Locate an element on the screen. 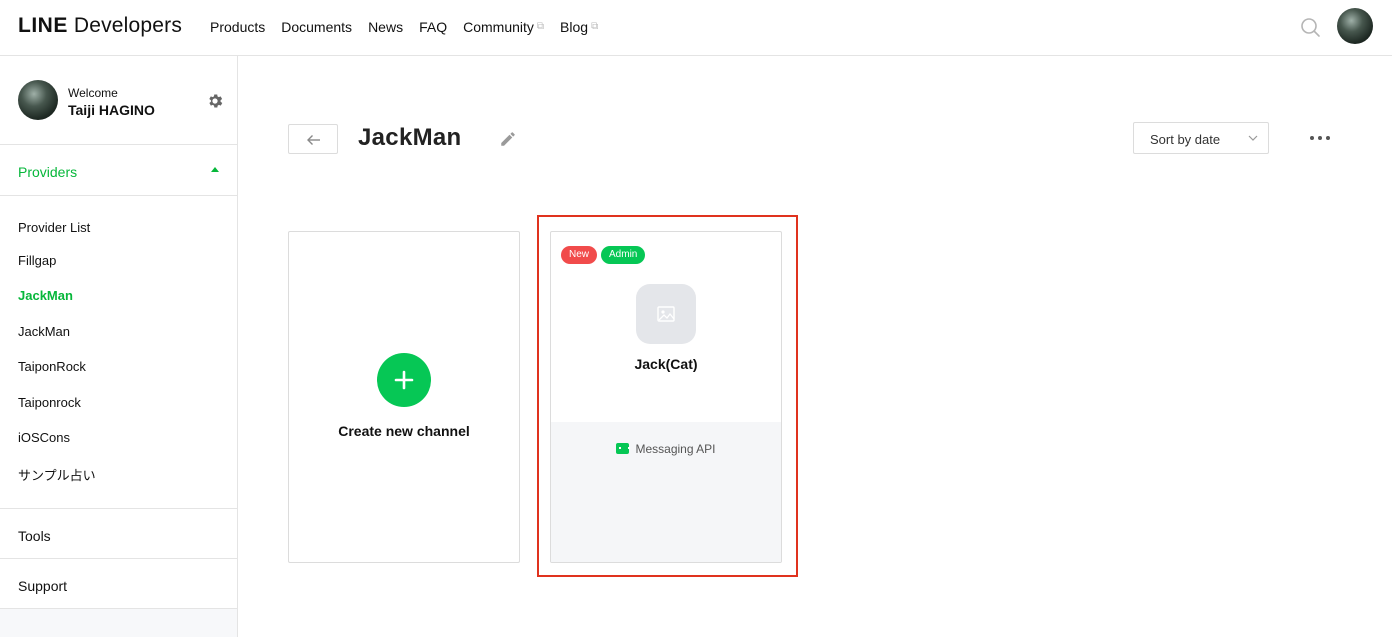 The image size is (1392, 637). tools-label: Tools is located at coordinates (34, 536).